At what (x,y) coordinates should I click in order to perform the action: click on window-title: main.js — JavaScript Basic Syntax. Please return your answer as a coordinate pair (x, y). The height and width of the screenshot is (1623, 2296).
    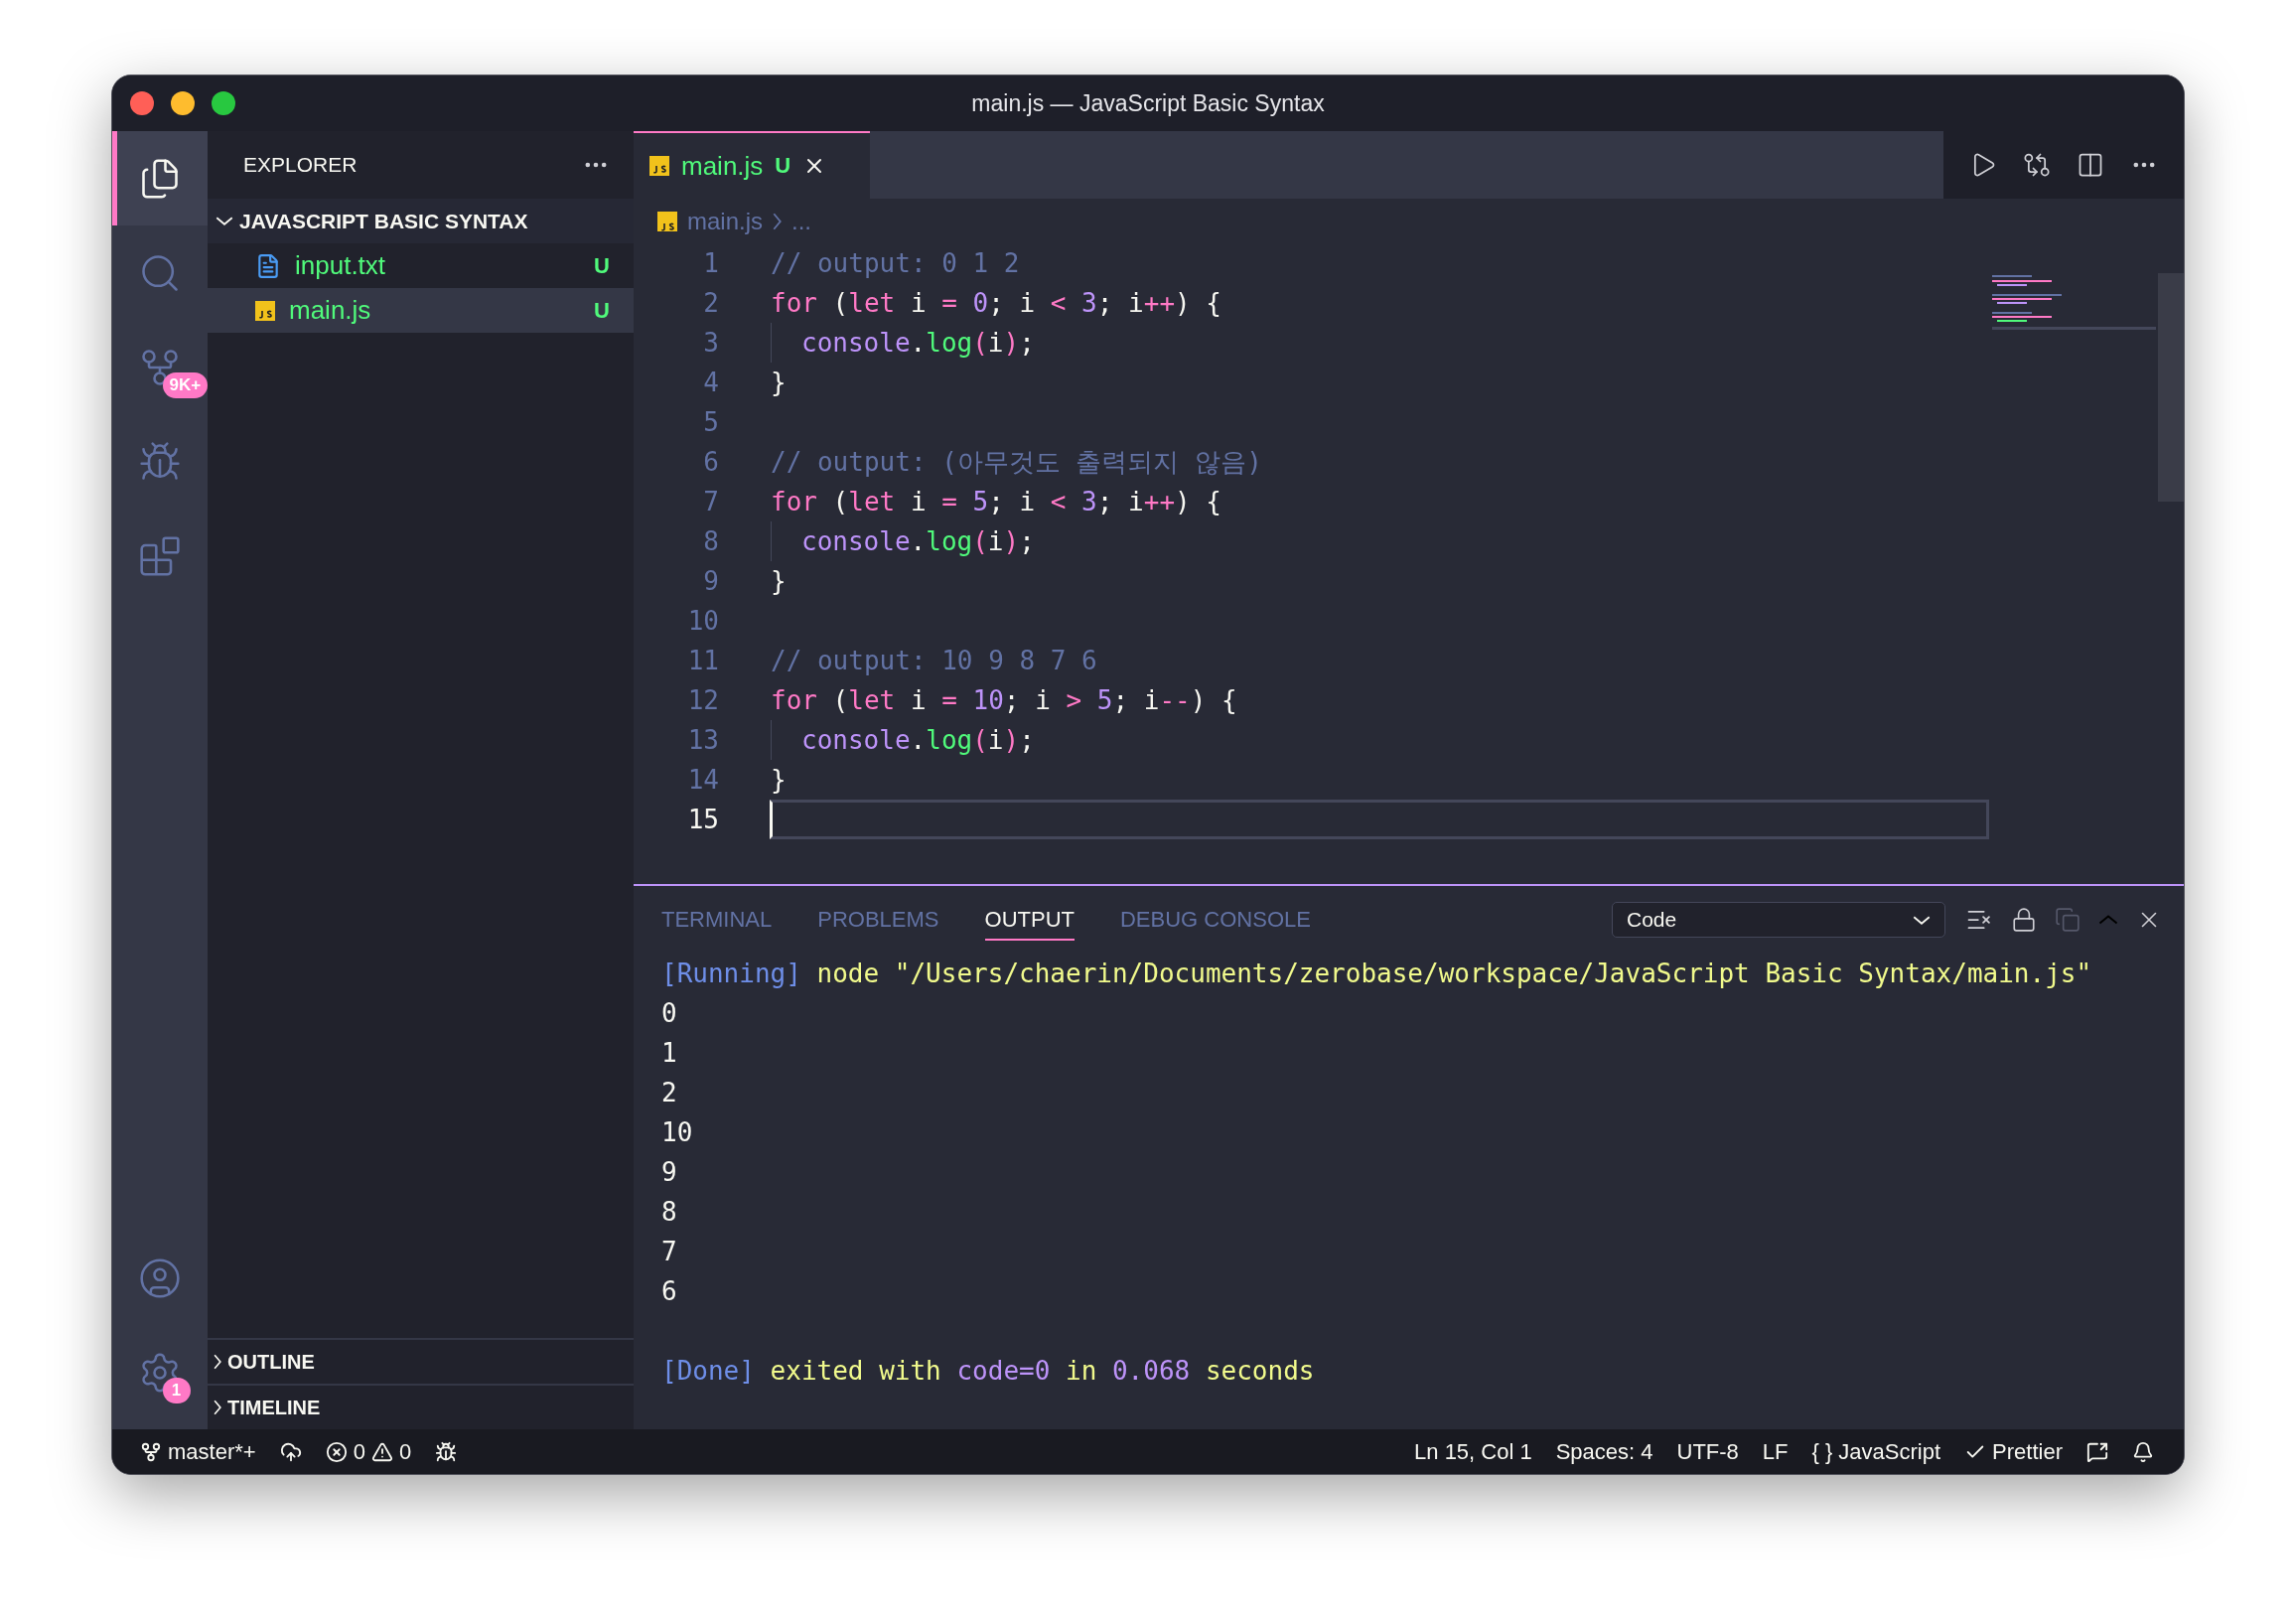
    Looking at the image, I should click on (1148, 103).